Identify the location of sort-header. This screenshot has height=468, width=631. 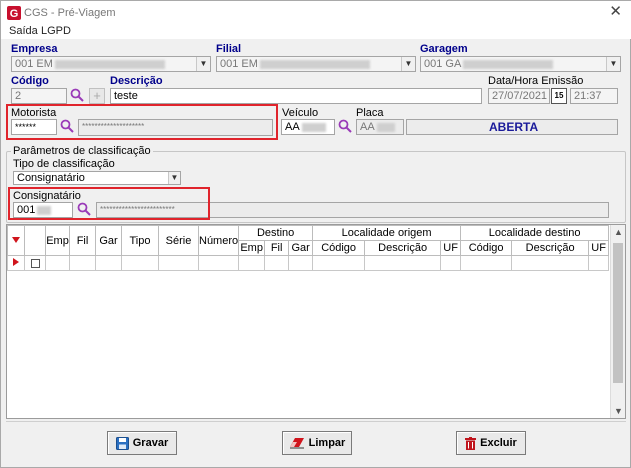
(16, 240).